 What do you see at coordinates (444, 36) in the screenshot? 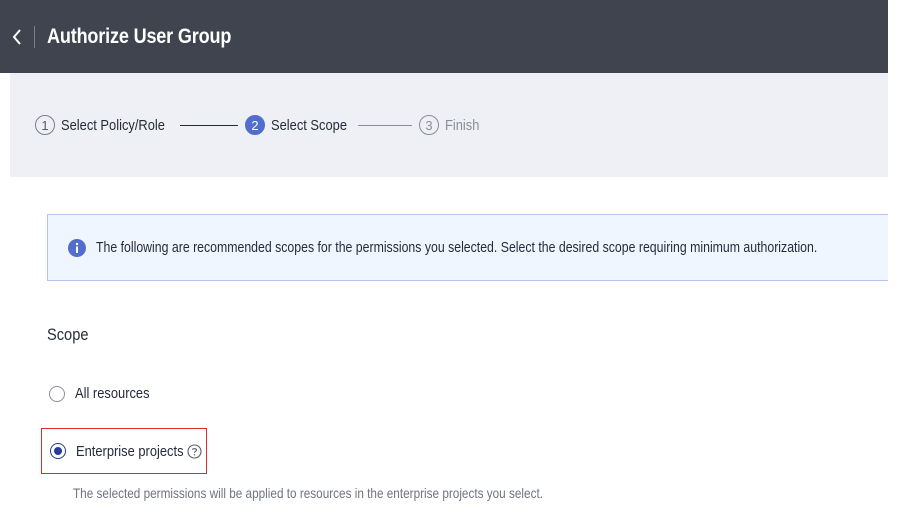
I see `page-header: Authorize User Group` at bounding box center [444, 36].